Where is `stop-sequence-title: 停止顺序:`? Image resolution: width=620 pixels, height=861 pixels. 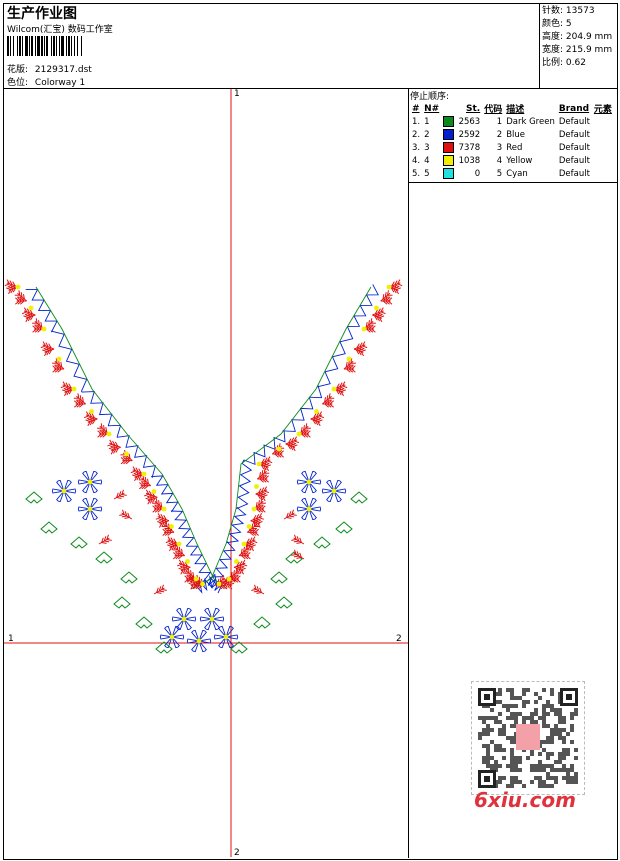 stop-sequence-title: 停止顺序: is located at coordinates (430, 97).